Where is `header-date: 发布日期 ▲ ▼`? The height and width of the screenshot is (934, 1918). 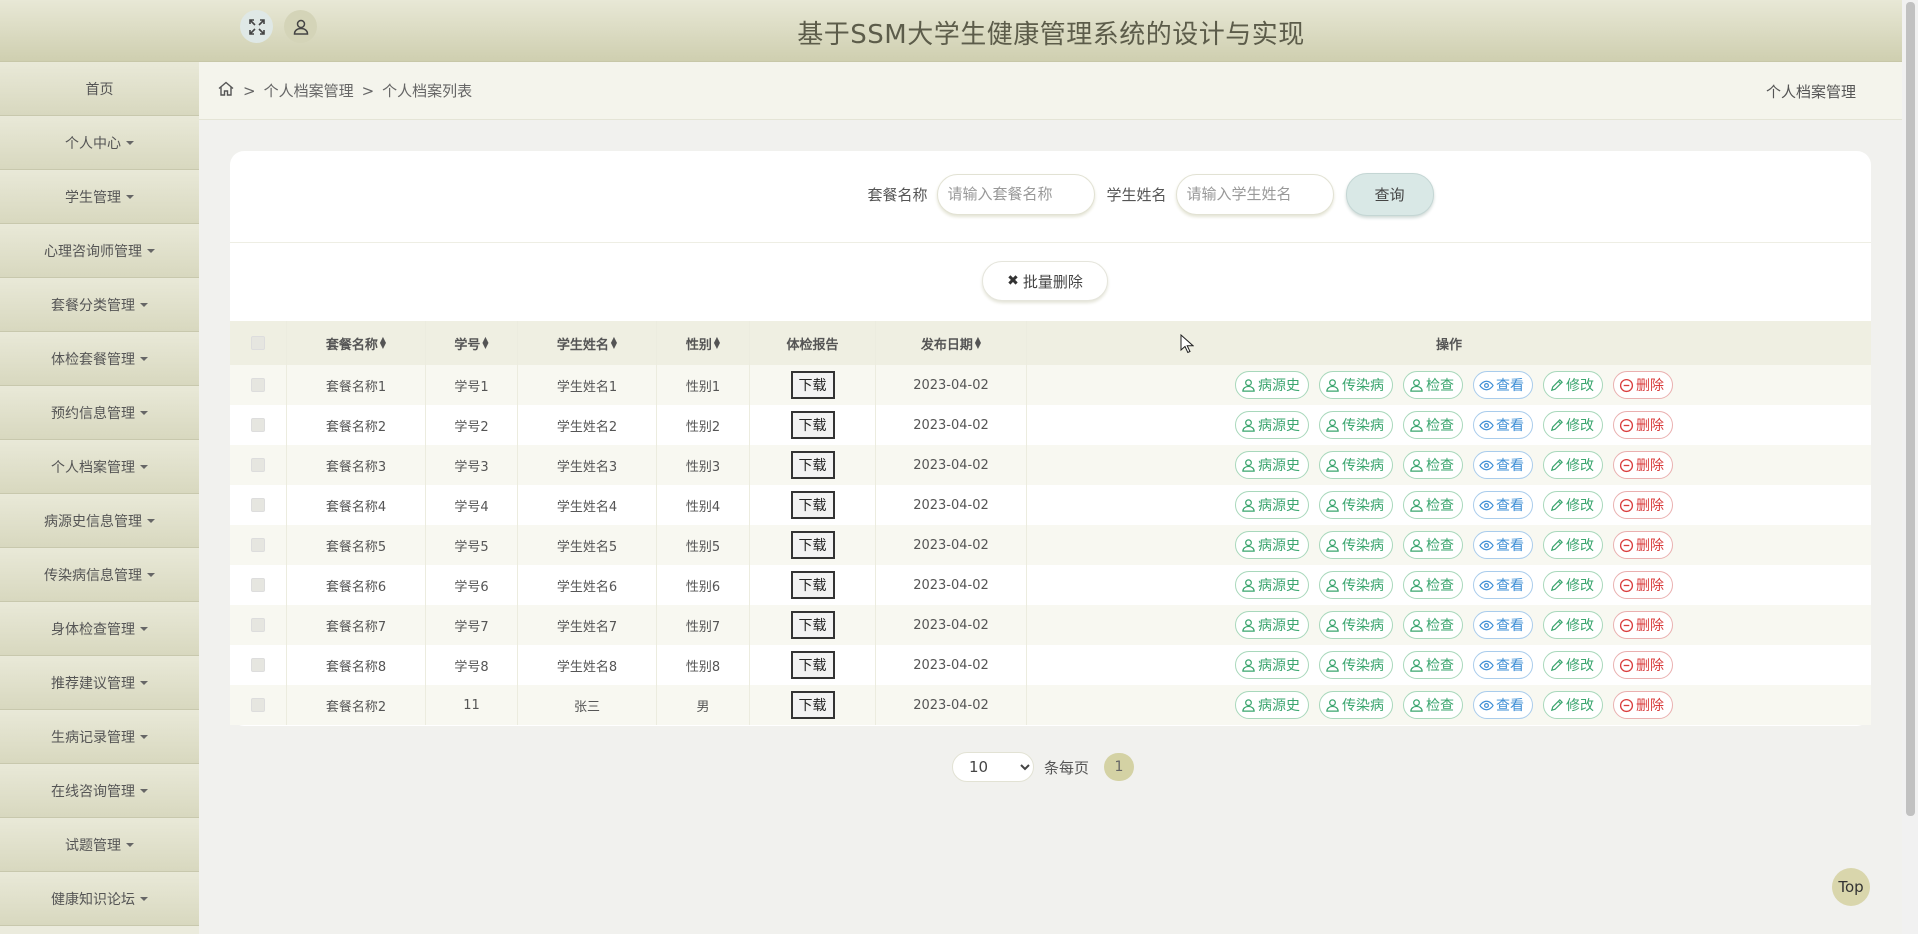 header-date: 发布日期 ▲ ▼ is located at coordinates (951, 343).